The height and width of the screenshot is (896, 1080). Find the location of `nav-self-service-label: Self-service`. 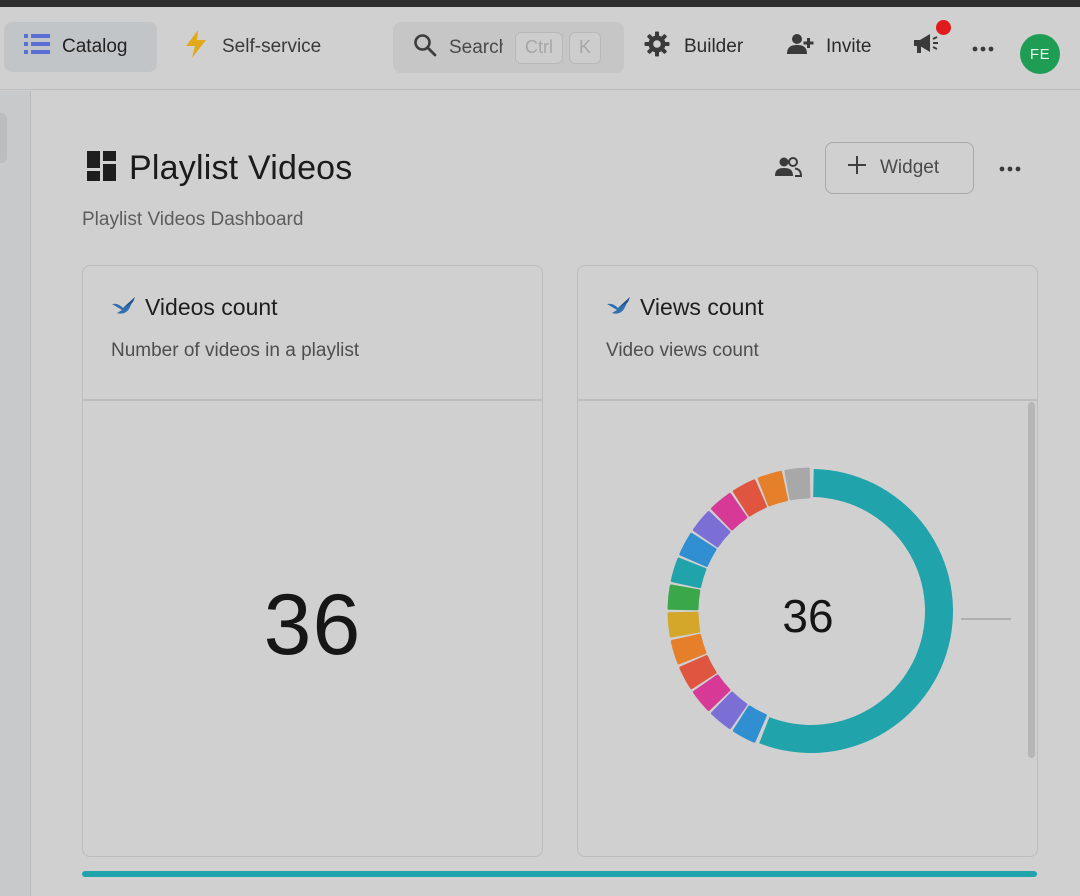

nav-self-service-label: Self-service is located at coordinates (272, 46).